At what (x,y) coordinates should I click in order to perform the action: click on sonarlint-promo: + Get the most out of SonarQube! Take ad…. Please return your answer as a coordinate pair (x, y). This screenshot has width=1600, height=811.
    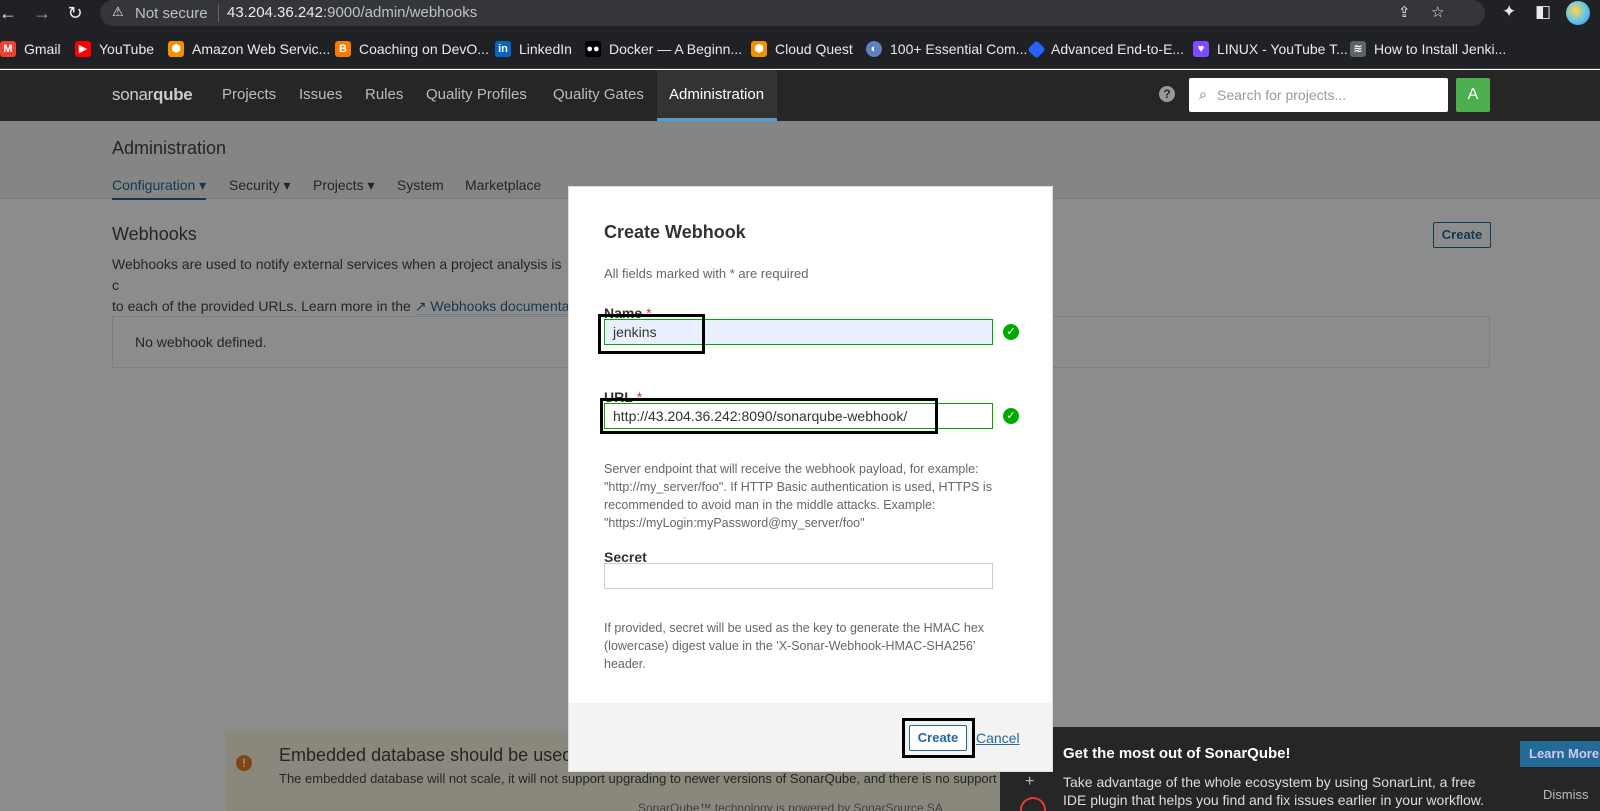
    Looking at the image, I should click on (1300, 769).